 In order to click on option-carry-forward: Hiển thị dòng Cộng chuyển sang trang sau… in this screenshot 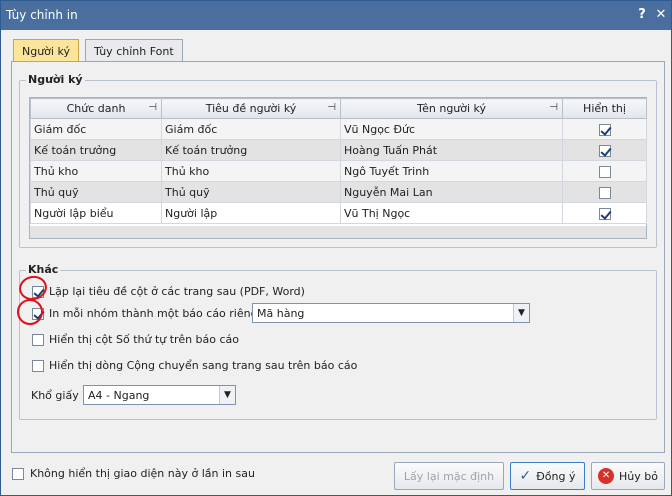, I will do `click(194, 365)`.